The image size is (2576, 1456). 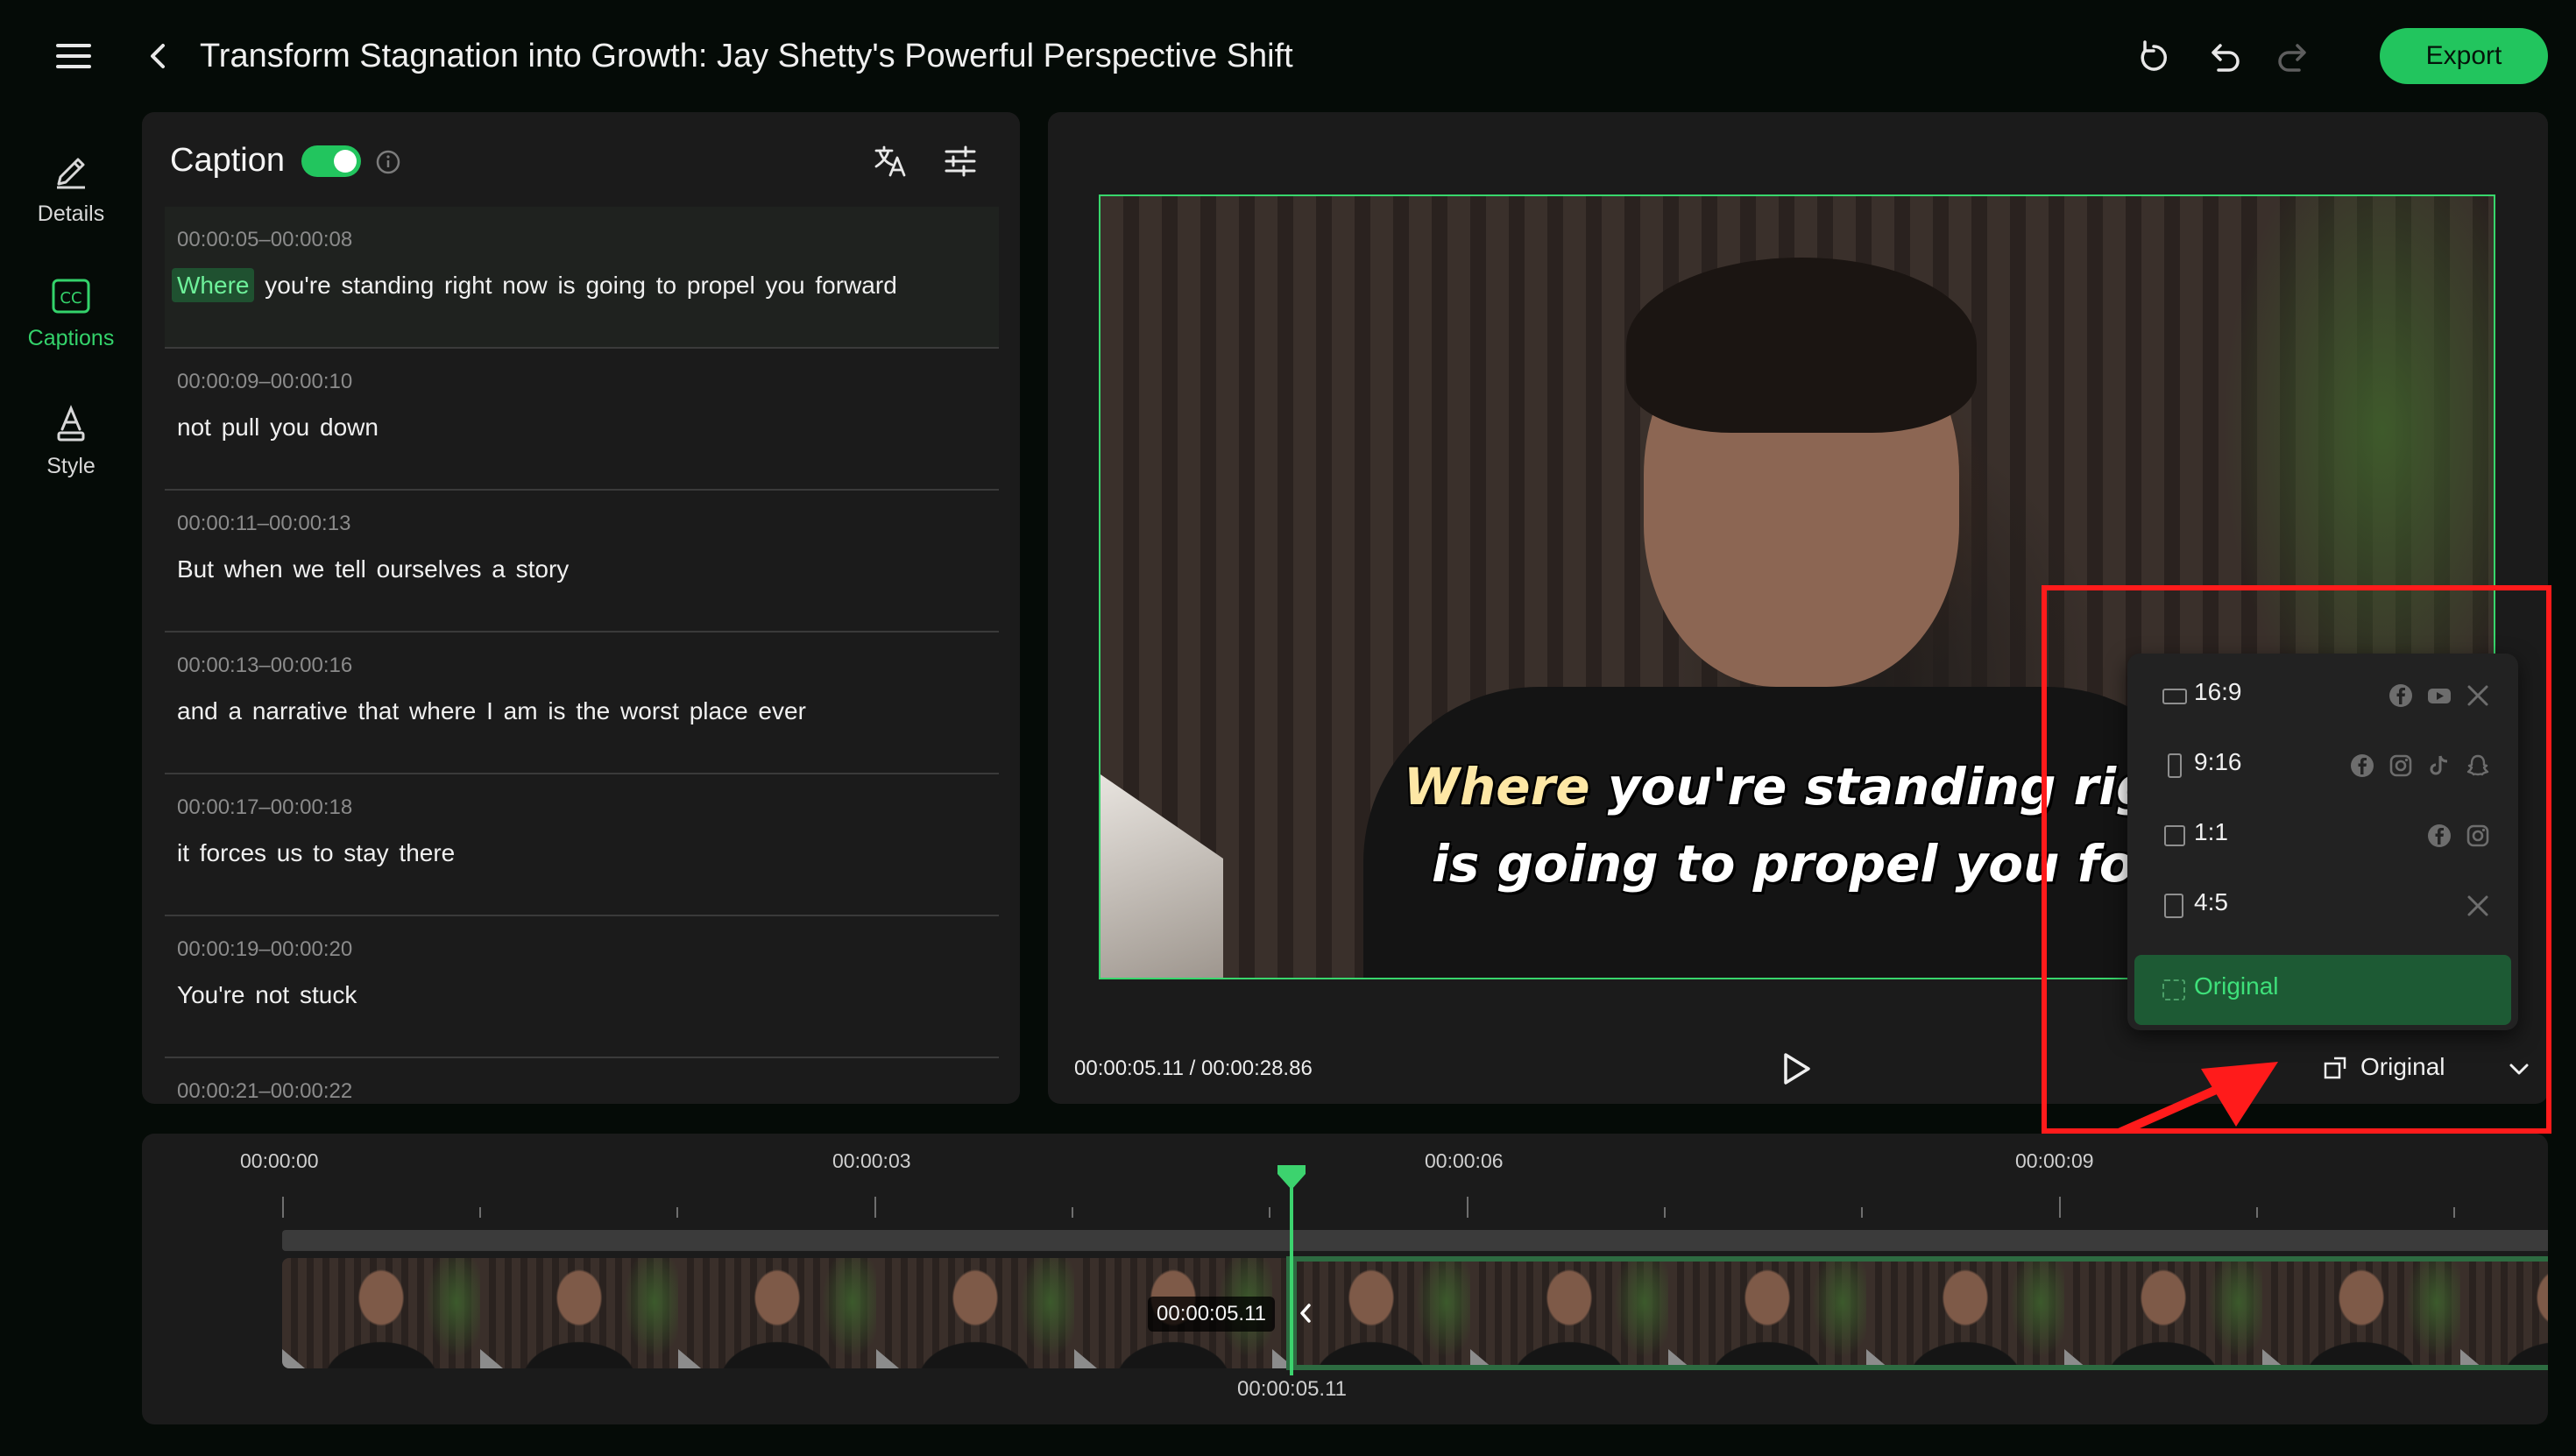 What do you see at coordinates (373, 569) in the screenshot?
I see `caption-text: But when we tell ourselves a story` at bounding box center [373, 569].